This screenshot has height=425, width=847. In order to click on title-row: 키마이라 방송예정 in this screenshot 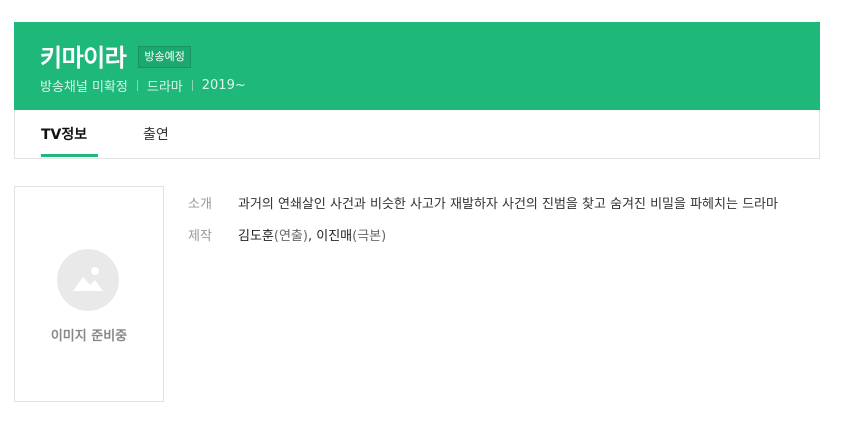, I will do `click(115, 55)`.